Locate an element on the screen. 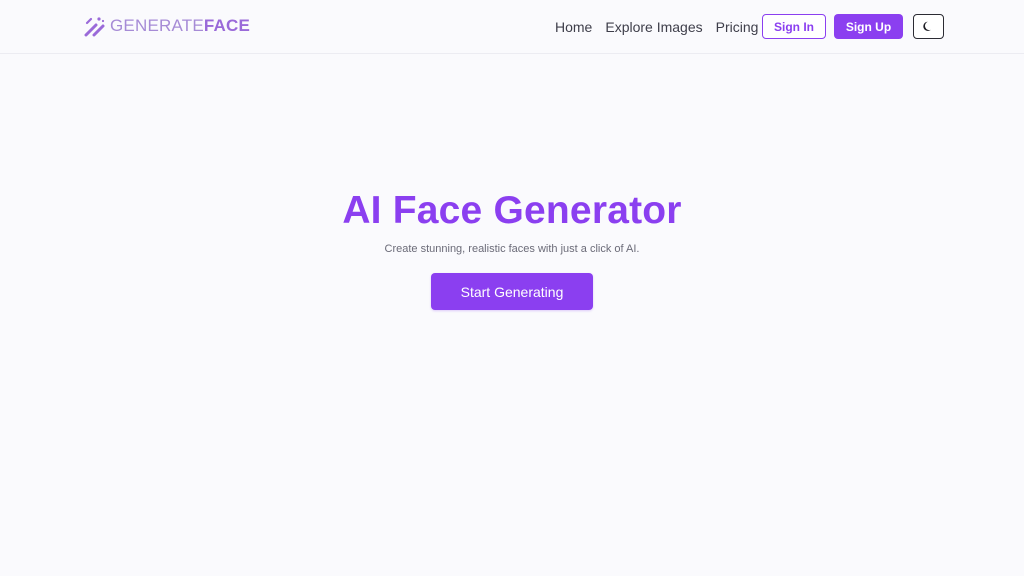 Image resolution: width=1024 pixels, height=576 pixels. start-generating-button: Start Generating is located at coordinates (512, 291).